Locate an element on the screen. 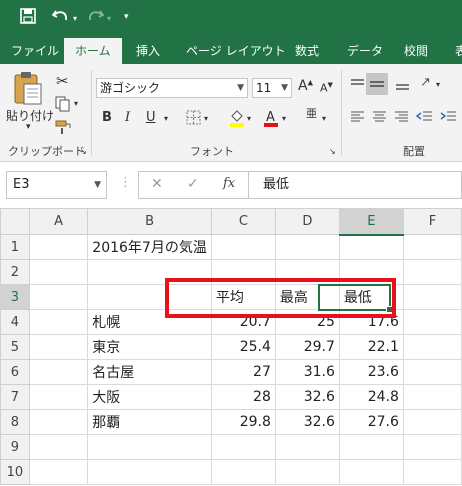 This screenshot has width=462, height=486. cell-c6-avg: 27 is located at coordinates (243, 372).